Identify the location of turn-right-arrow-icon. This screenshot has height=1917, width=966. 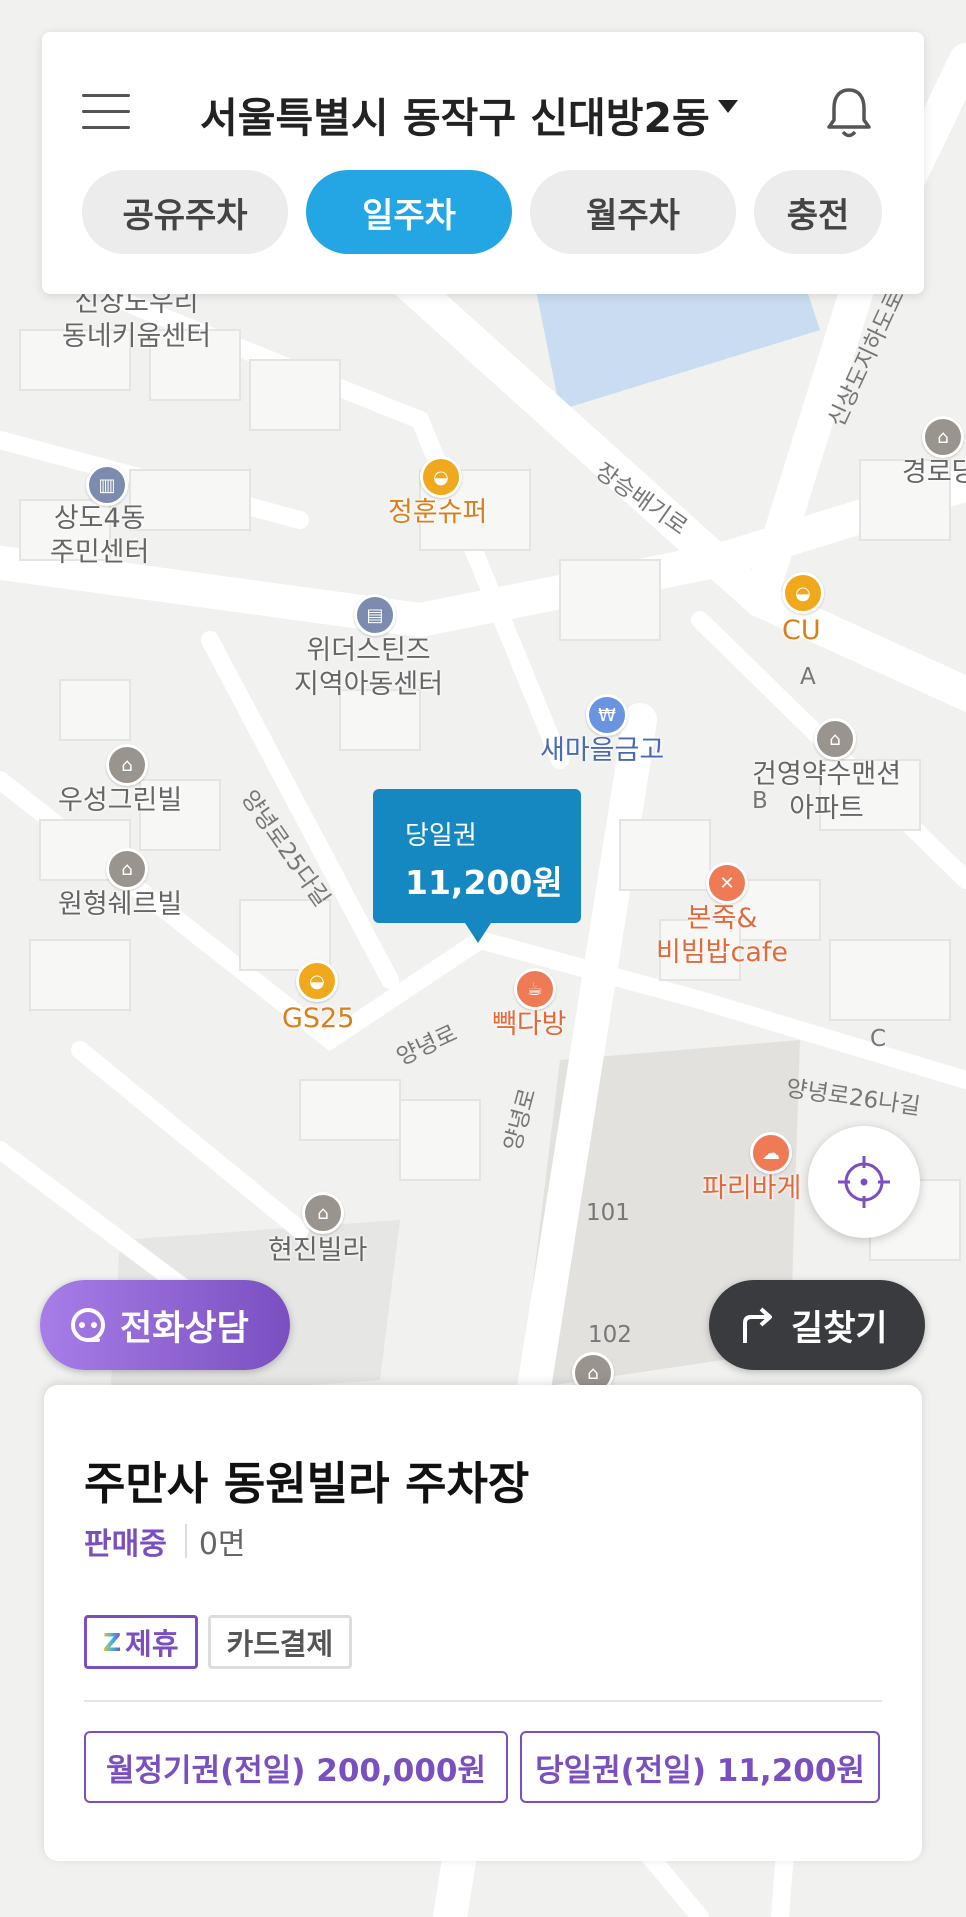
(757, 1325).